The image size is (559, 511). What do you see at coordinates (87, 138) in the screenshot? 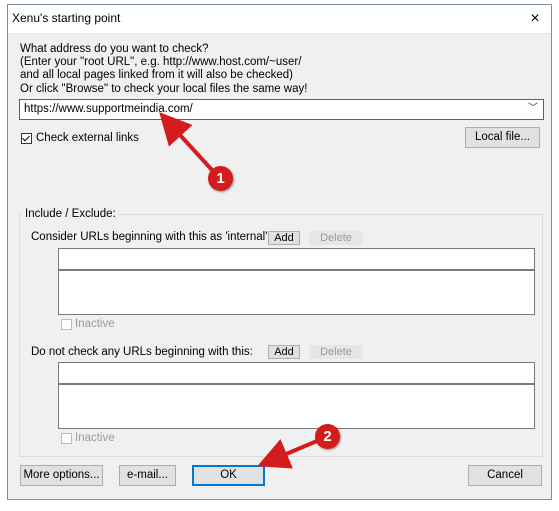
I see `check-external-label: Check external links` at bounding box center [87, 138].